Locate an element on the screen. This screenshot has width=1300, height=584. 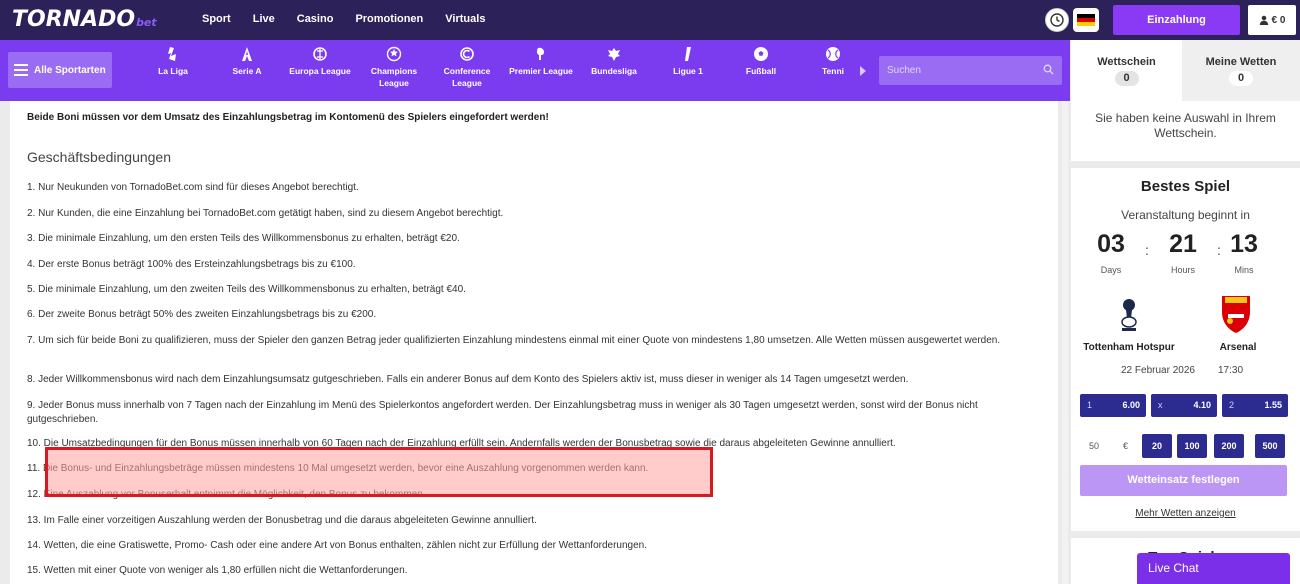
arsenal-crest-icon is located at coordinates (1236, 314).